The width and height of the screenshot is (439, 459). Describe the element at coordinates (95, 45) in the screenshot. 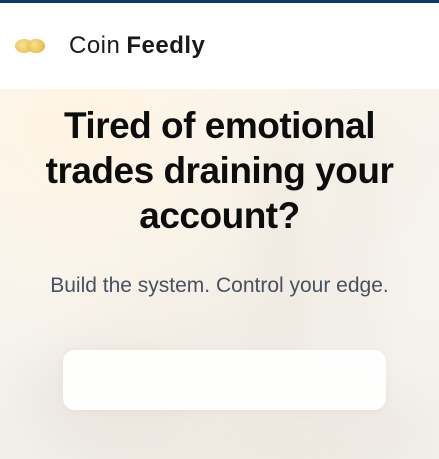

I see `brand-name-part1: Coin` at that location.